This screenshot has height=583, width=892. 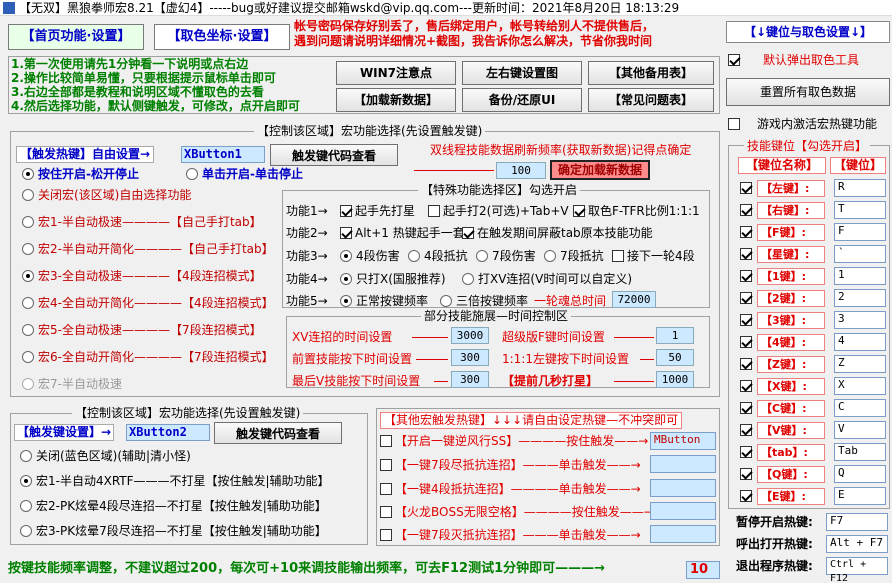 What do you see at coordinates (393, 279) in the screenshot?
I see `f4-opt-a: 只打X(国服推荐)` at bounding box center [393, 279].